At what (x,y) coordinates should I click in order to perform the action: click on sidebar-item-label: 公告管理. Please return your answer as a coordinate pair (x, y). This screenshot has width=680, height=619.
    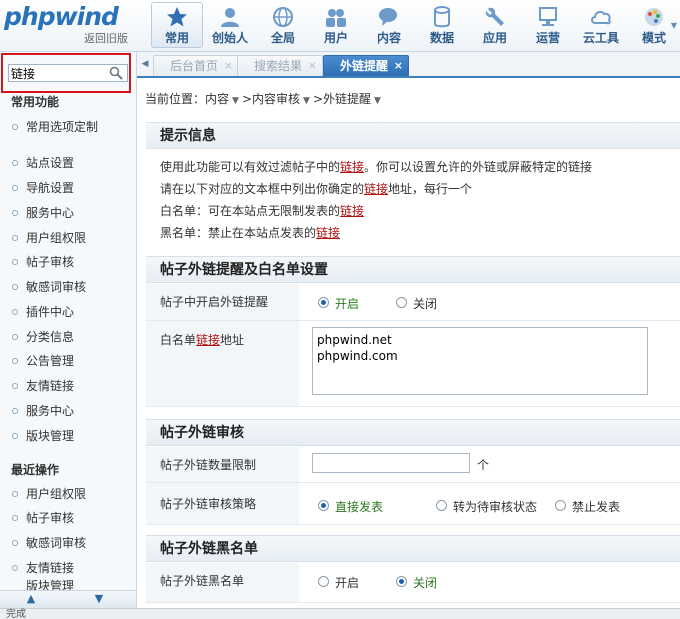
    Looking at the image, I should click on (50, 361).